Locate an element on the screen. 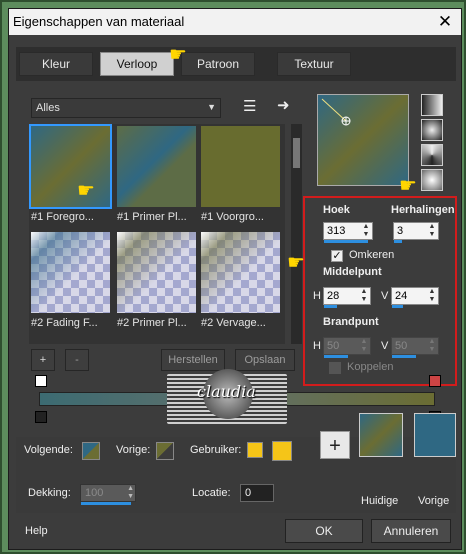 This screenshot has height=554, width=466. color-stop-start is located at coordinates (41, 417).